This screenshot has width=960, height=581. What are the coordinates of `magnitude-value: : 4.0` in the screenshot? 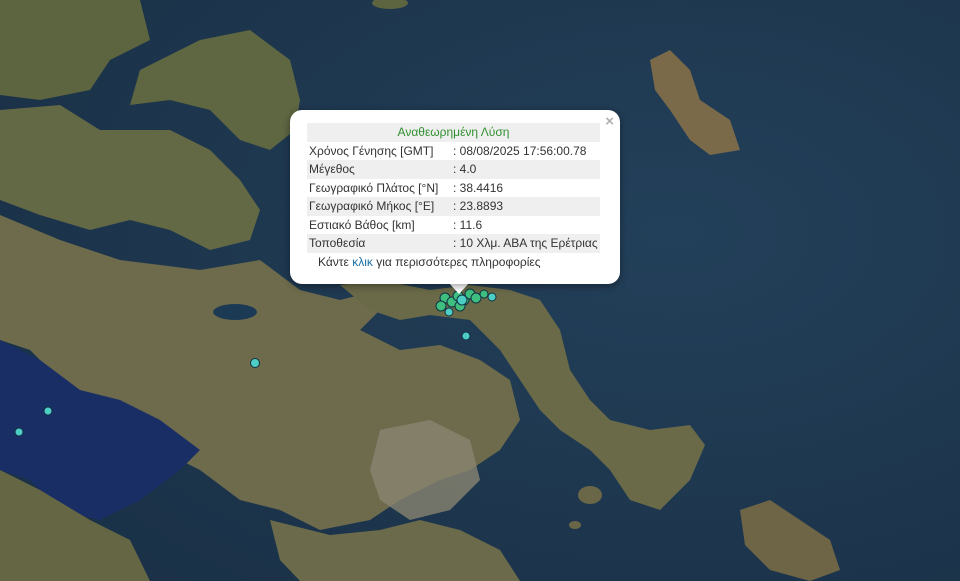 It's located at (525, 169).